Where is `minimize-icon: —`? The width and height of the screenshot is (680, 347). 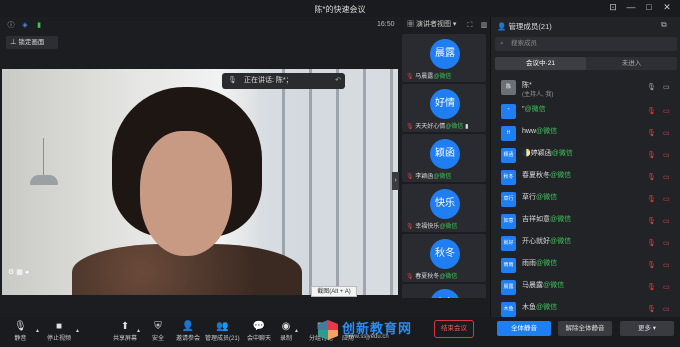 minimize-icon: — is located at coordinates (631, 7).